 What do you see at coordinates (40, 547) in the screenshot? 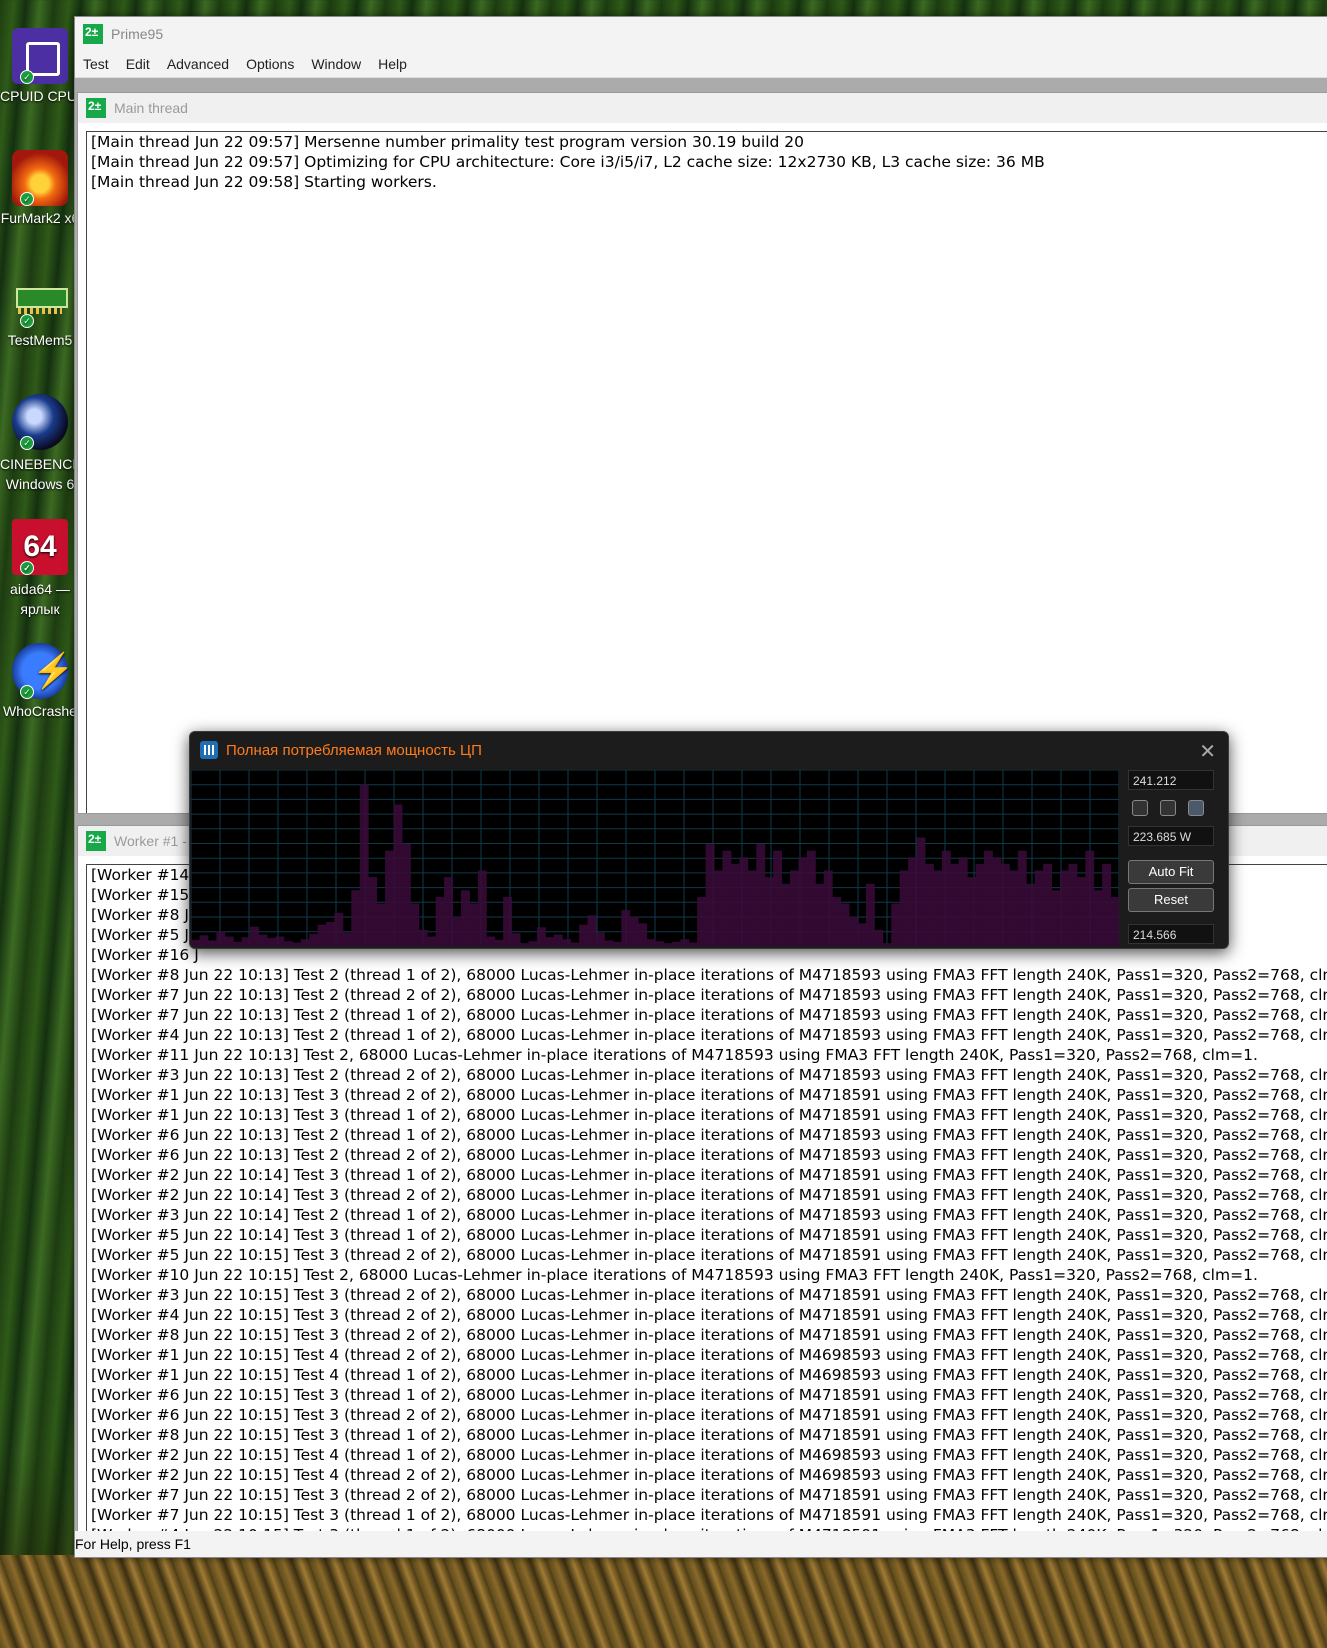
I see `aida64-icon: 64 ✓` at bounding box center [40, 547].